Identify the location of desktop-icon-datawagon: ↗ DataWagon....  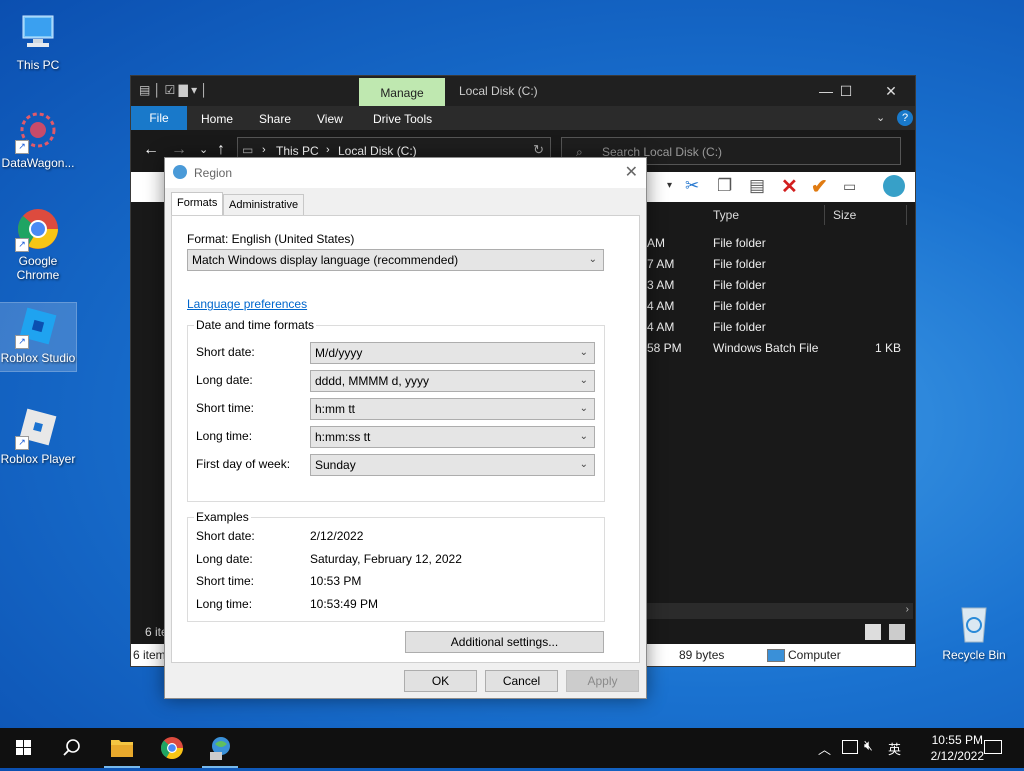
(38, 139).